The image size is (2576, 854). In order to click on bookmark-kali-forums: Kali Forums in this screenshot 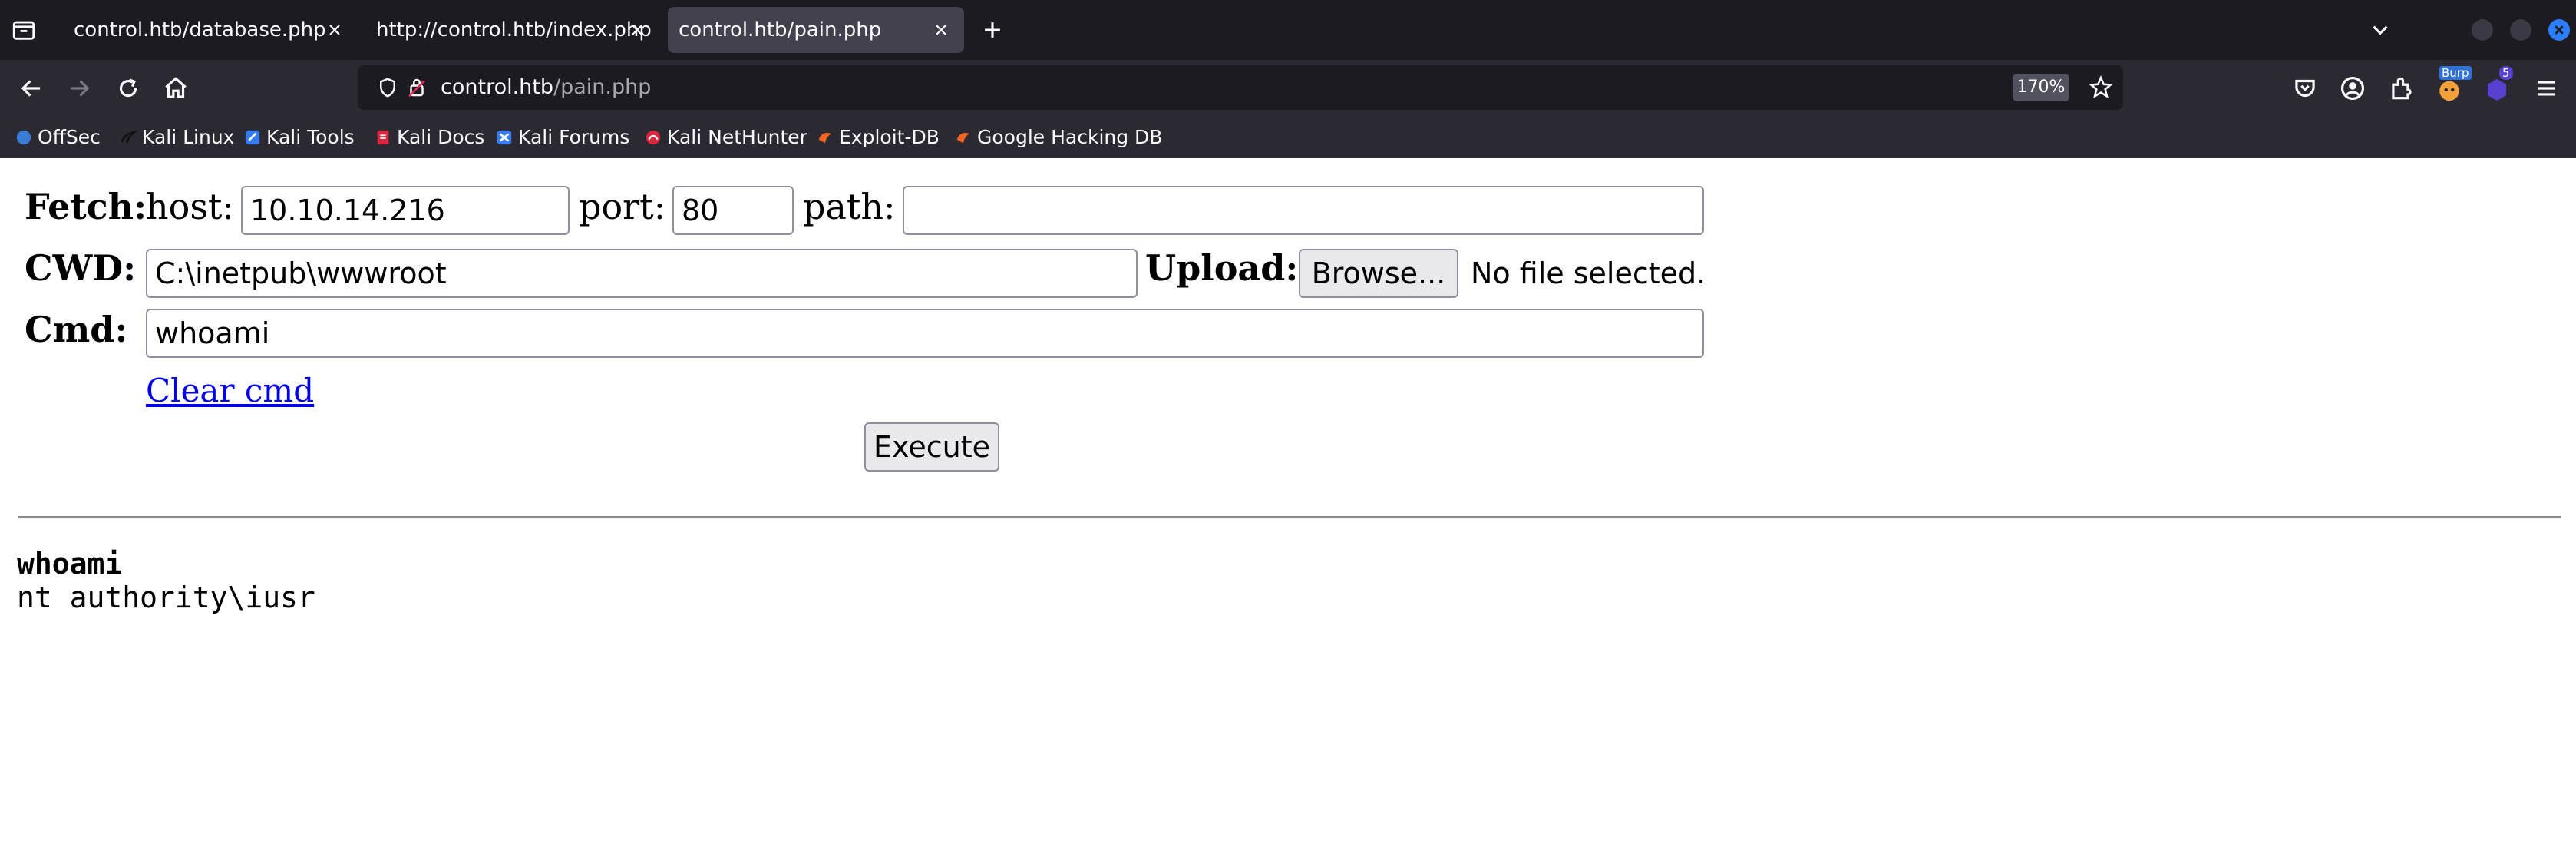, I will do `click(562, 137)`.